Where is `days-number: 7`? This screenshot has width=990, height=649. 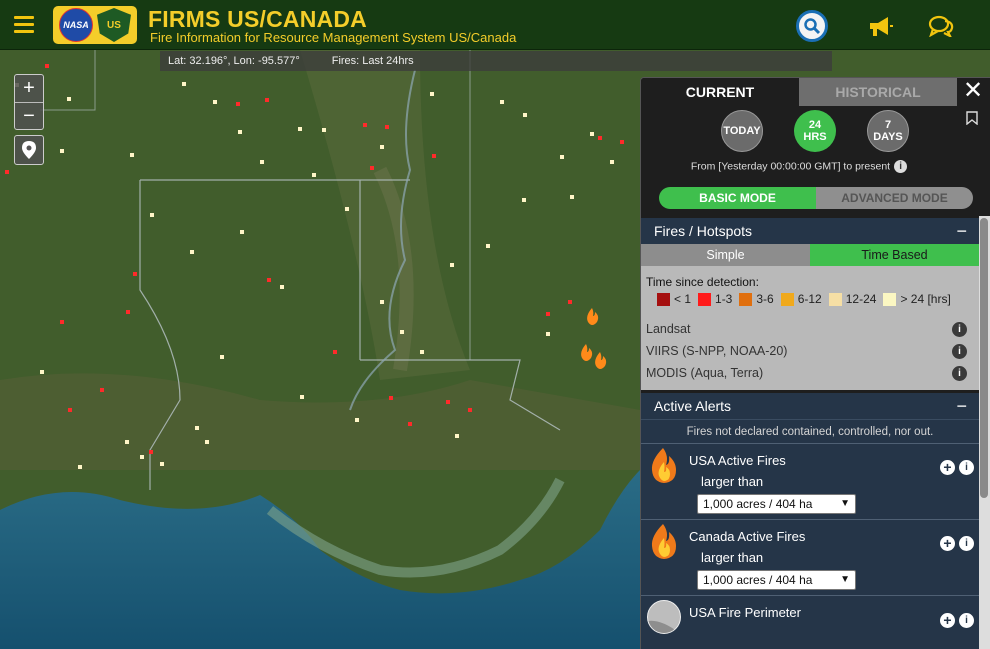 days-number: 7 is located at coordinates (888, 125).